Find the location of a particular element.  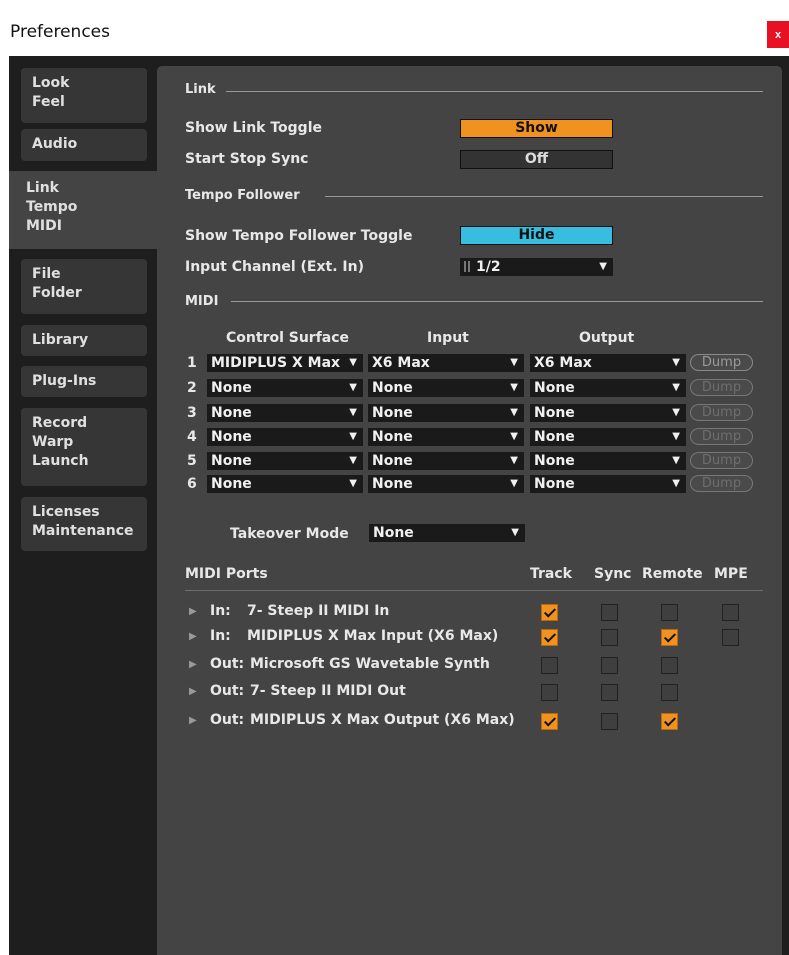

column-header-mpe: MPE is located at coordinates (731, 574).